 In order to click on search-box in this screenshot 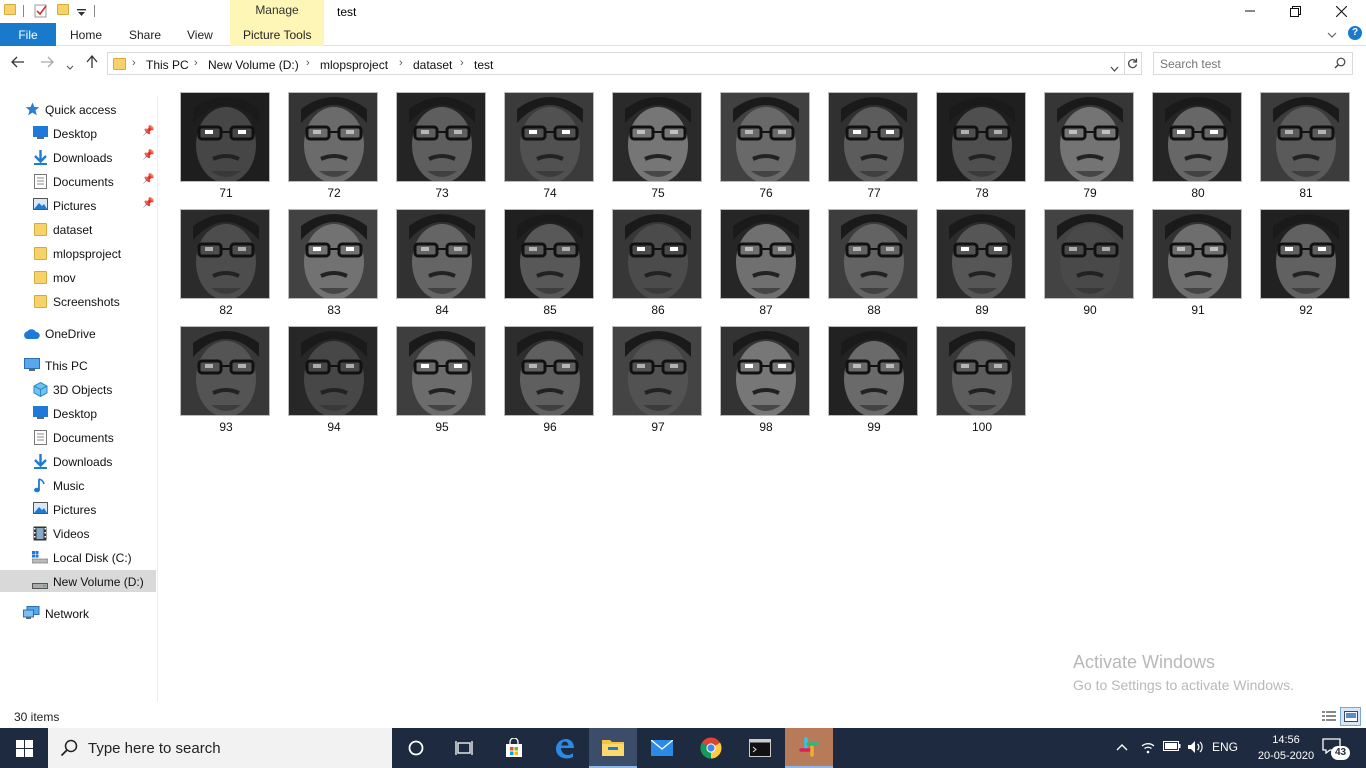, I will do `click(1253, 63)`.